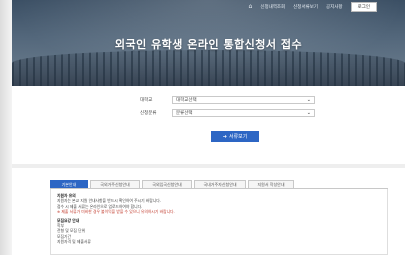 The image size is (405, 255). What do you see at coordinates (208, 68) in the screenshot?
I see `hero-roof-image` at bounding box center [208, 68].